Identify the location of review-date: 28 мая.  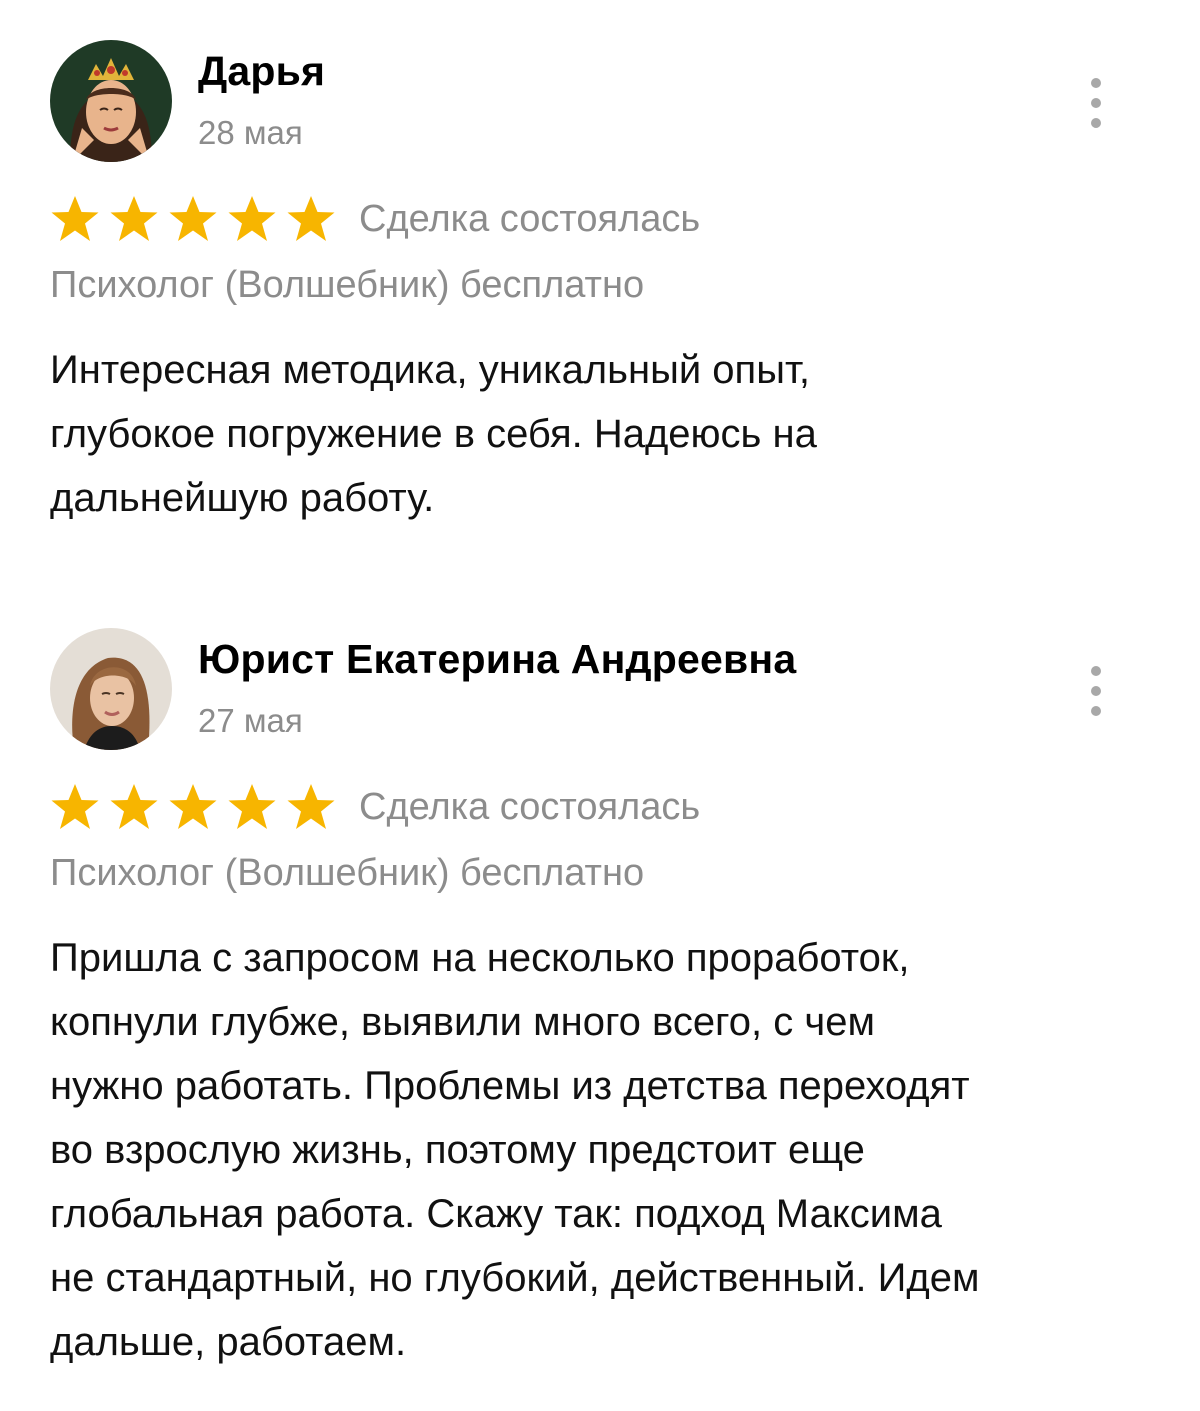
(250, 132).